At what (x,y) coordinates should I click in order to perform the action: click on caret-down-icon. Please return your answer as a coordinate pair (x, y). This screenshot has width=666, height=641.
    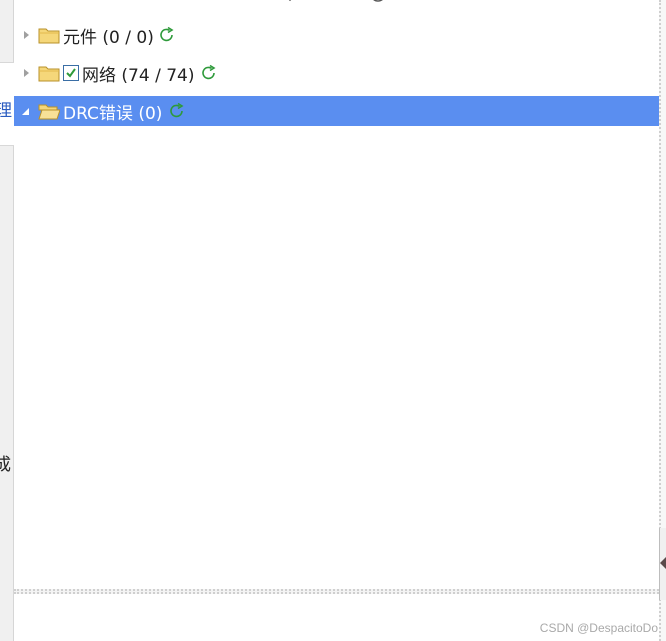
    Looking at the image, I should click on (25, 111).